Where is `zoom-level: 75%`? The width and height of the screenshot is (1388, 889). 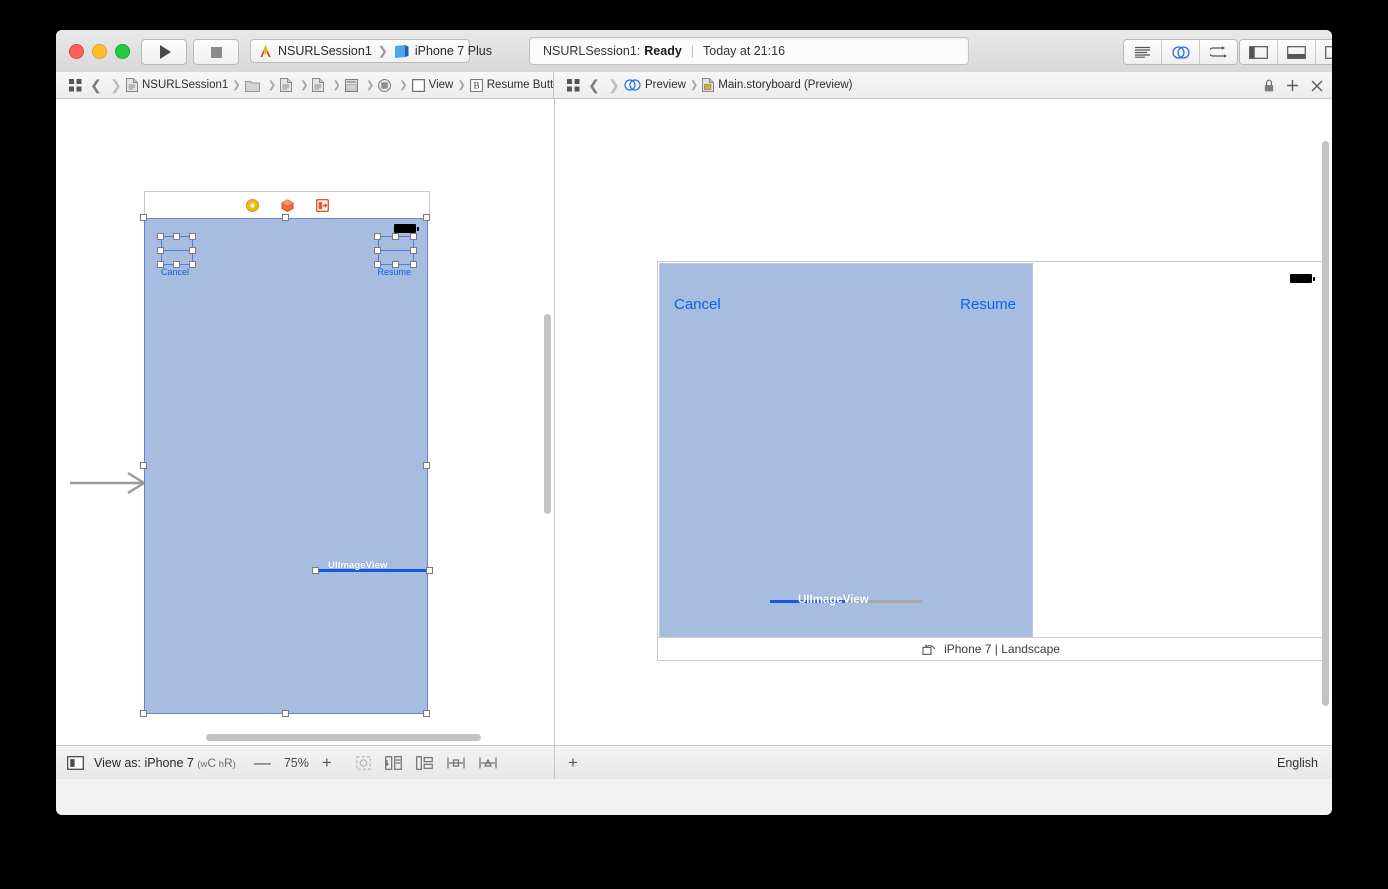
zoom-level: 75% is located at coordinates (296, 763).